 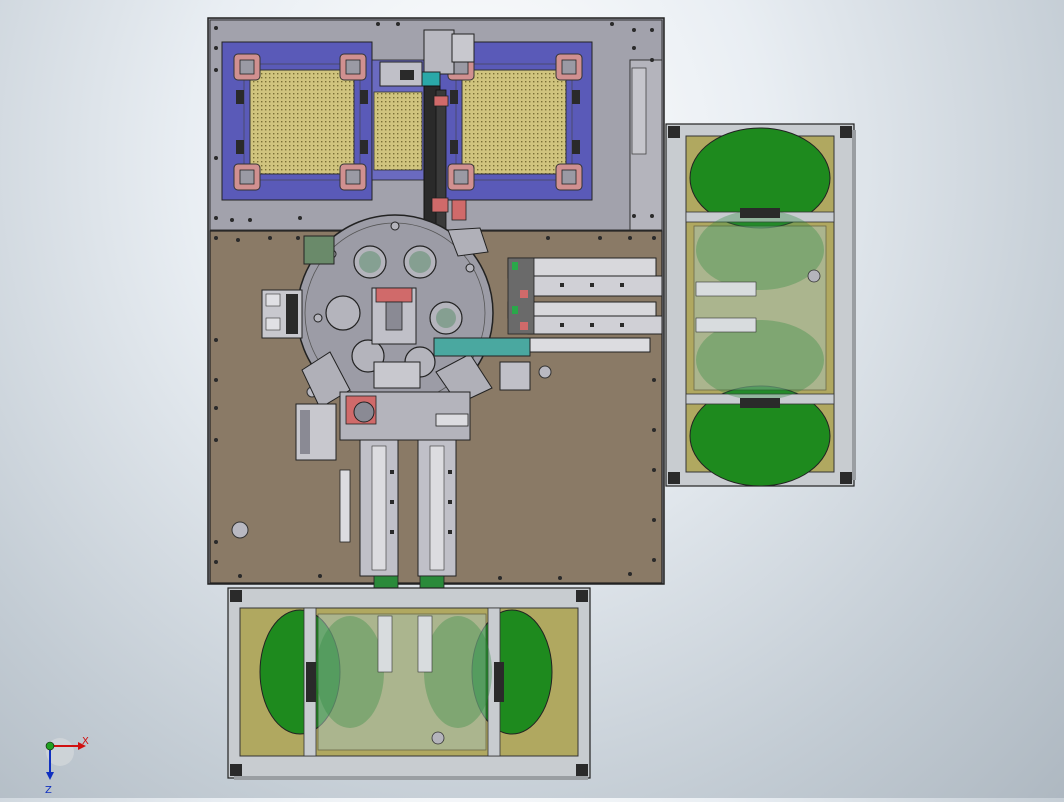 I want to click on tray-middle, so click(x=398, y=131).